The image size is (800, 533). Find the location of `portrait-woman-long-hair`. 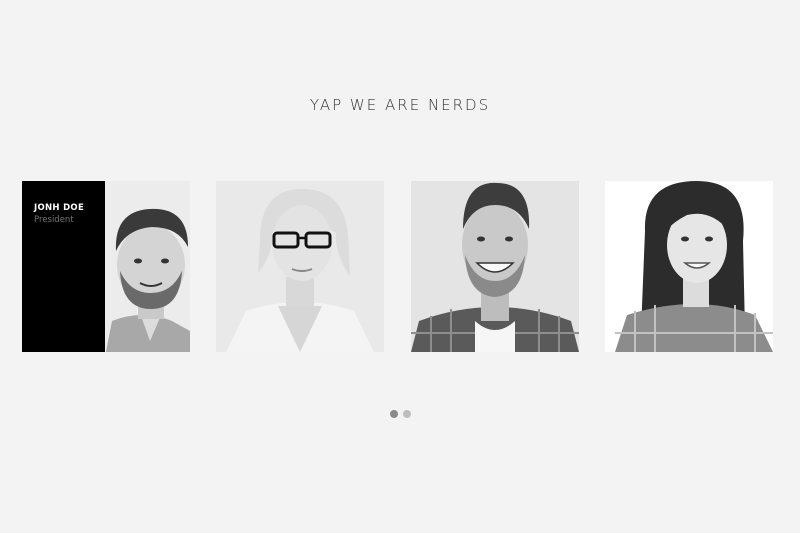

portrait-woman-long-hair is located at coordinates (689, 266).